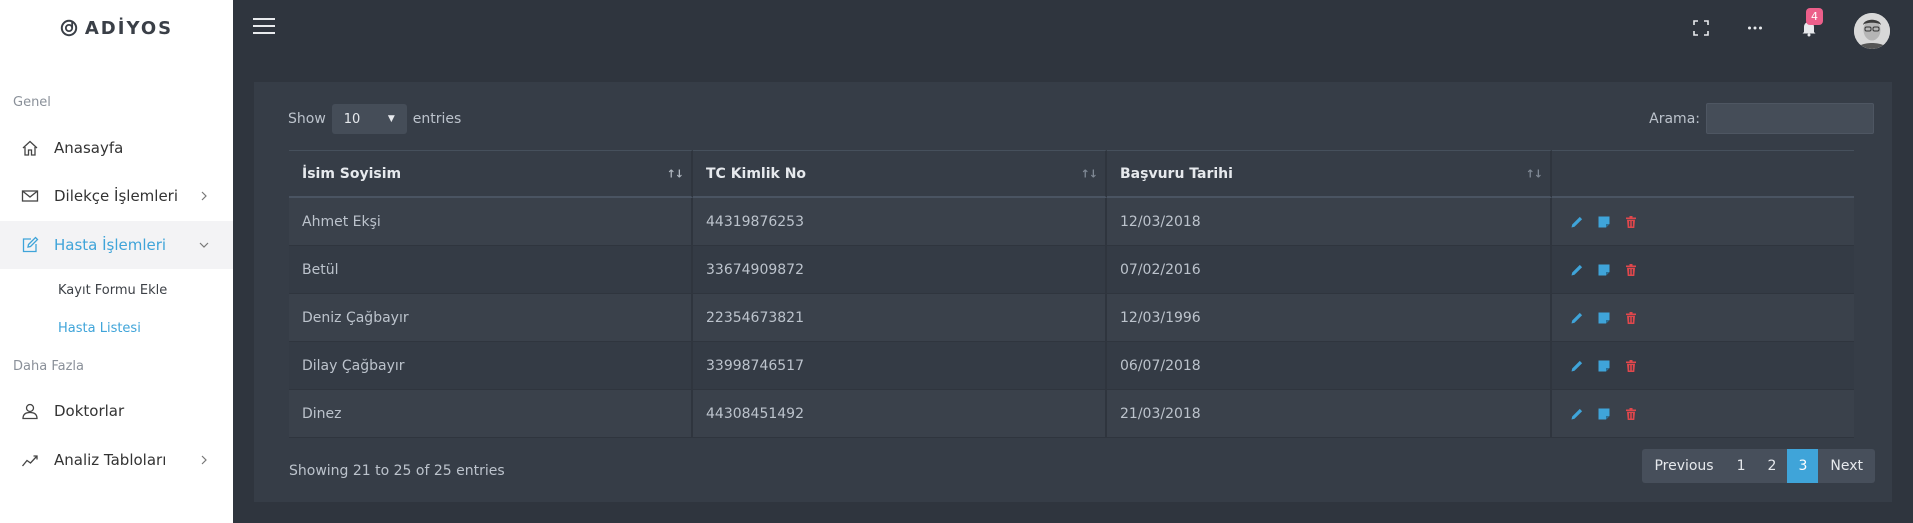 Image resolution: width=1913 pixels, height=523 pixels. I want to click on sidebar-subitem-hasta-listesi: Hasta Listesi, so click(99, 328).